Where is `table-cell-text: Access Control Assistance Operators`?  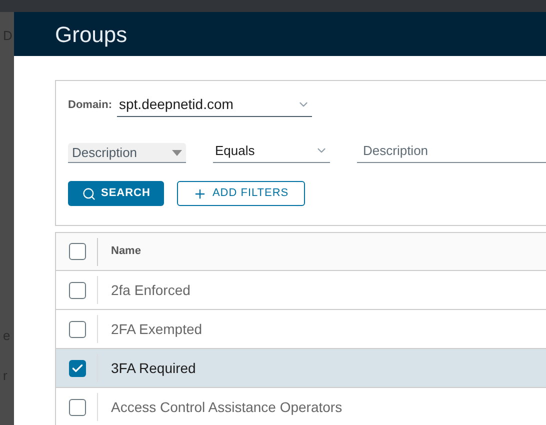 table-cell-text: Access Control Assistance Operators is located at coordinates (226, 407).